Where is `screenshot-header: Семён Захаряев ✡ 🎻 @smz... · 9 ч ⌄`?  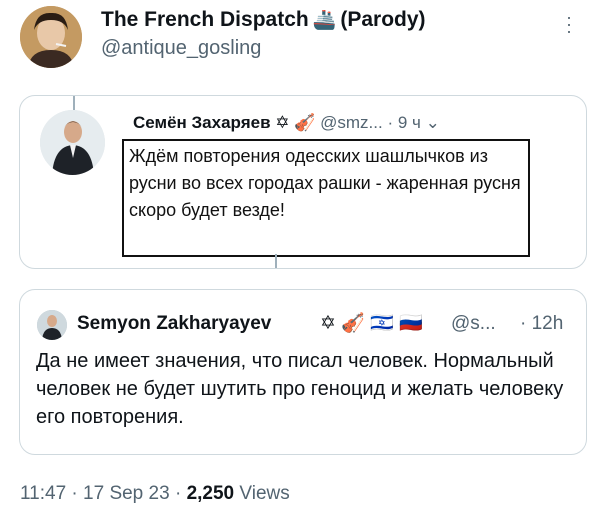 screenshot-header: Семён Захаряев ✡ 🎻 @smz... · 9 ч ⌄ is located at coordinates (286, 123).